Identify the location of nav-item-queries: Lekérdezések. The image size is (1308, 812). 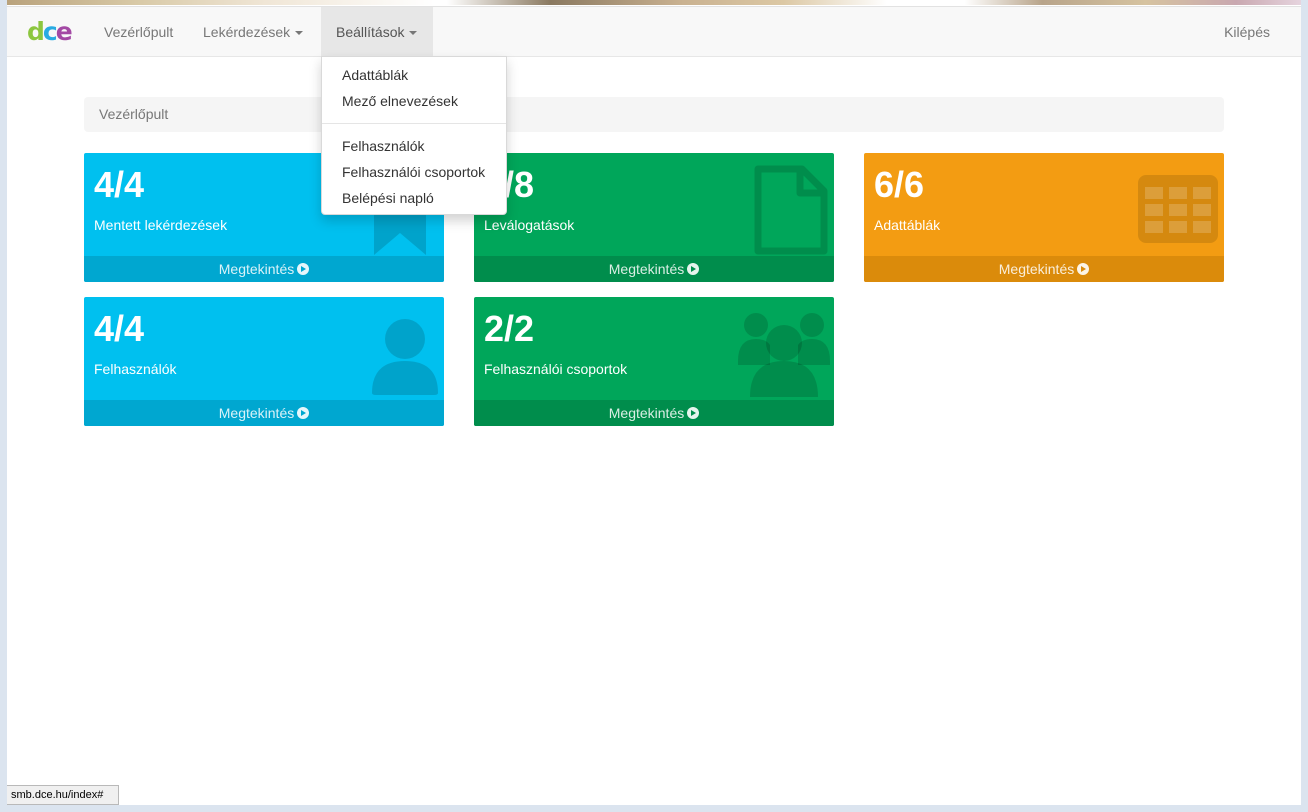
(253, 32).